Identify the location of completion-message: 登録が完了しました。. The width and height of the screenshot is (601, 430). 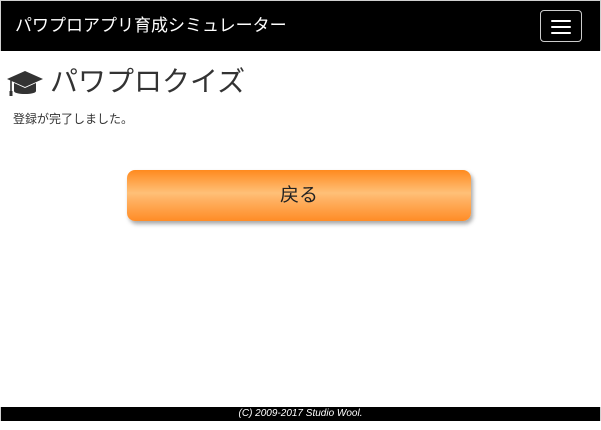
(73, 119).